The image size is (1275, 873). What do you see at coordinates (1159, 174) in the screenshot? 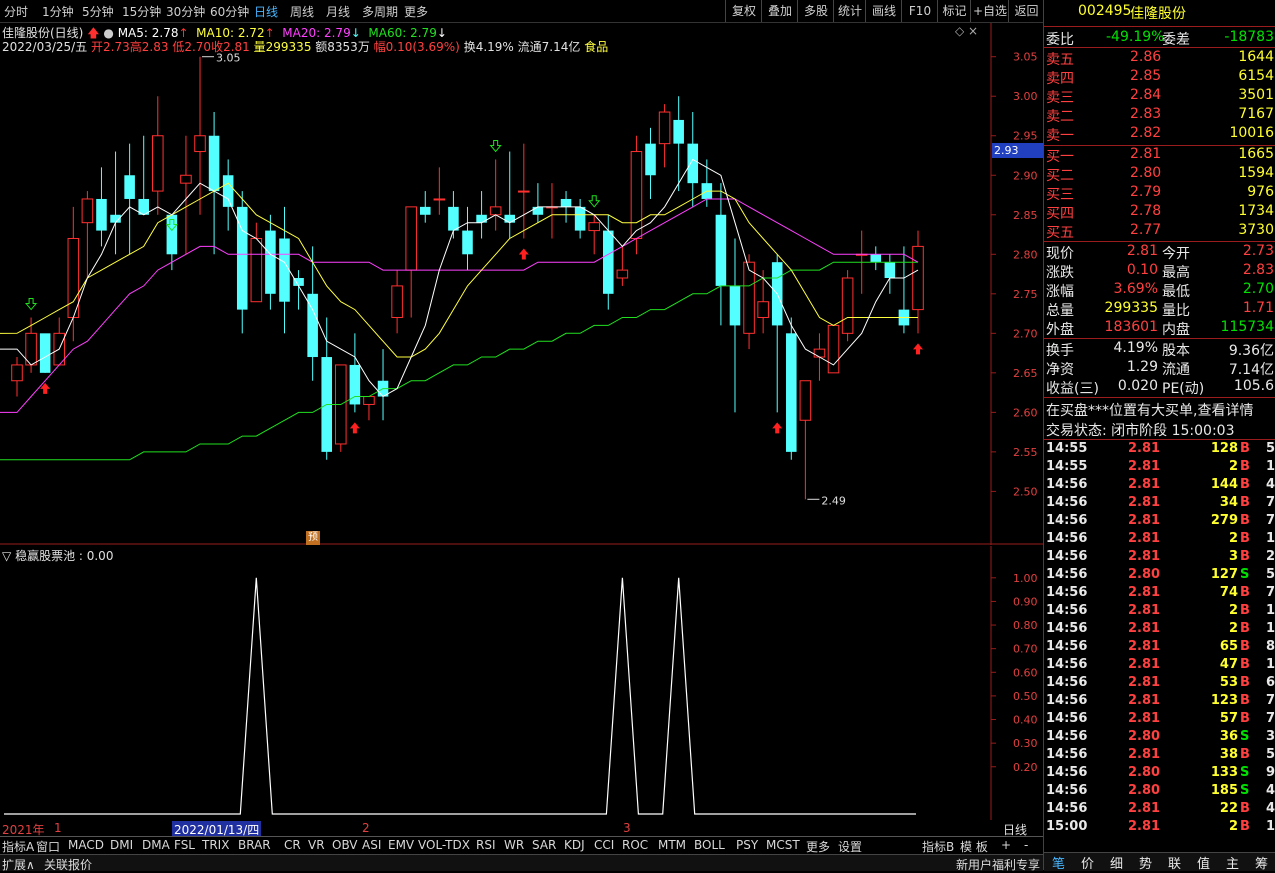
I see `bid-row-1: 买二 2.80 1594` at bounding box center [1159, 174].